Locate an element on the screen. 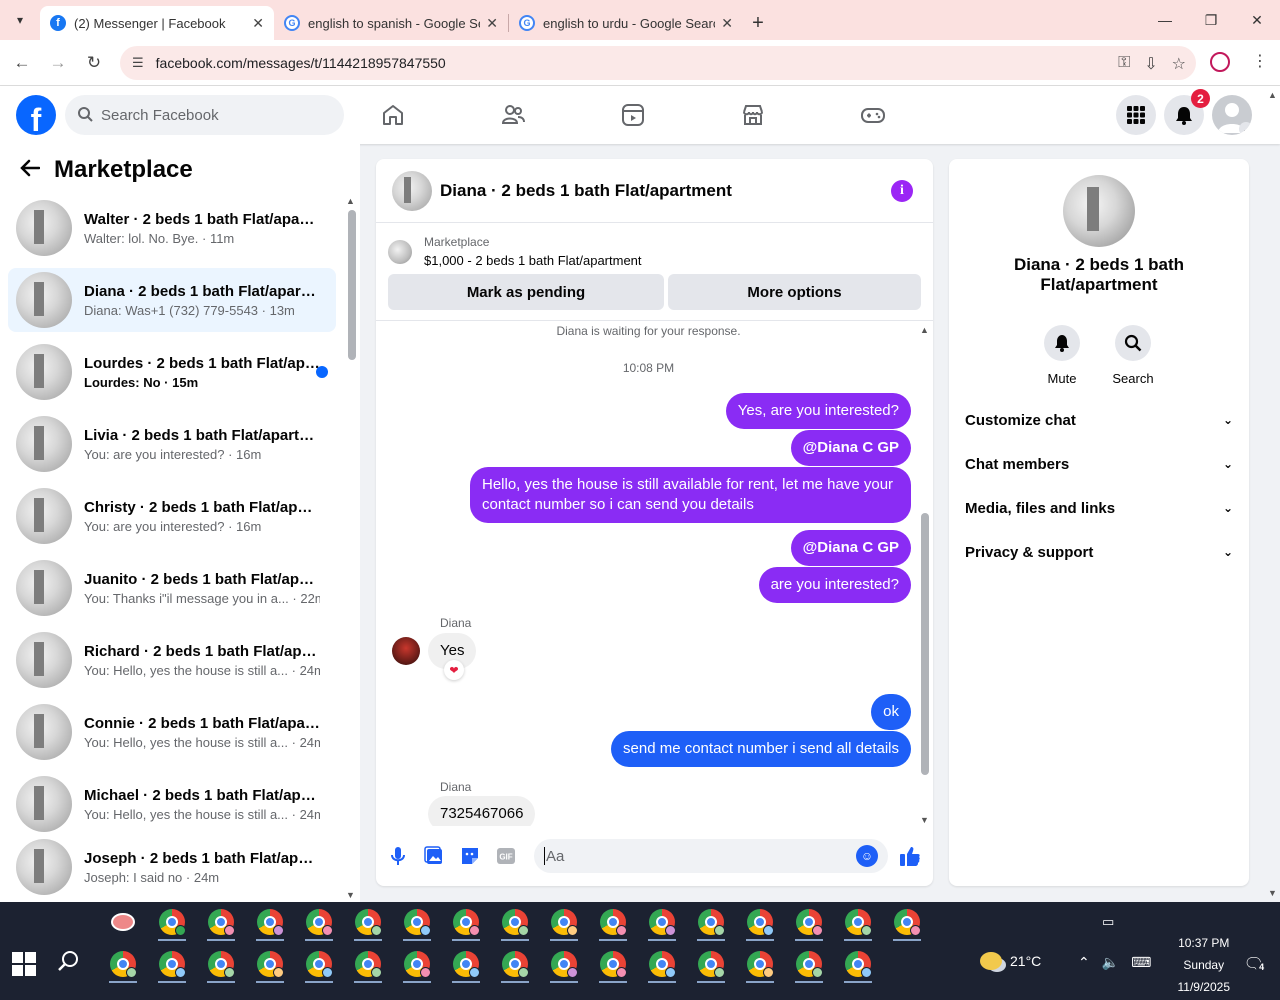 The height and width of the screenshot is (1000, 1280). page-scrollbar: ▲ ▼ is located at coordinates (1272, 494).